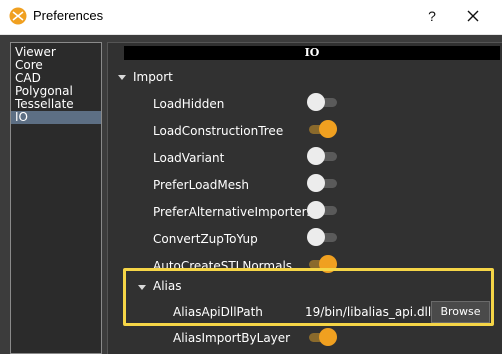  What do you see at coordinates (322, 129) in the screenshot?
I see `toggle-loadconstructiontree` at bounding box center [322, 129].